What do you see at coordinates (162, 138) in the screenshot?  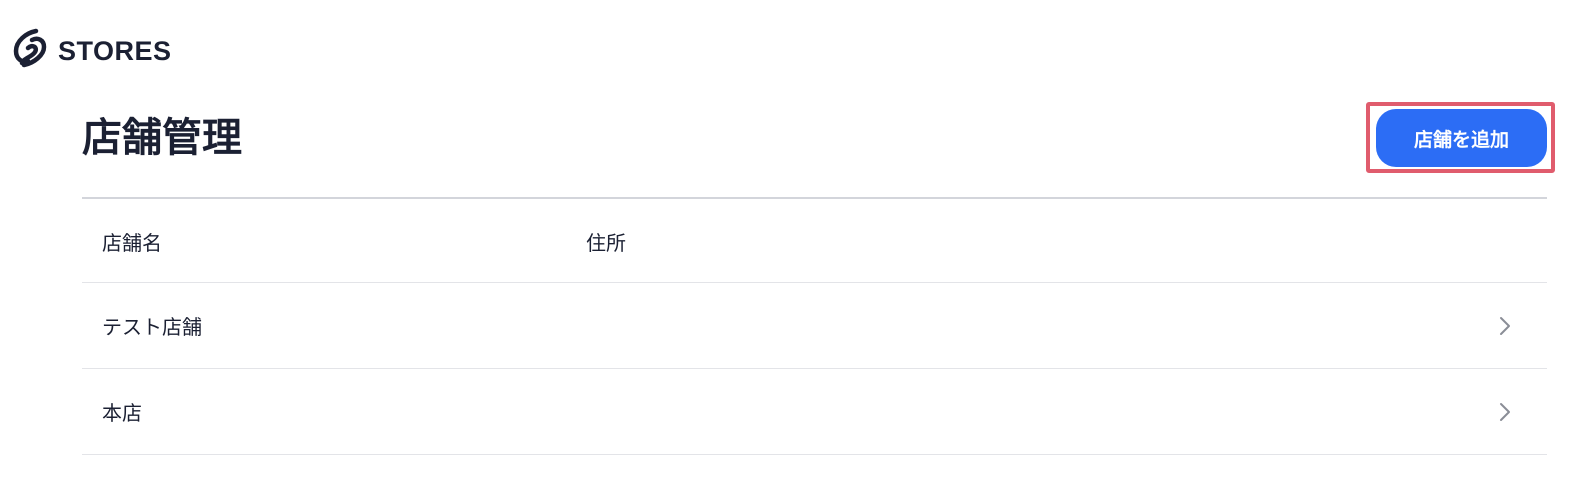 I see `page-title: 店舗管理` at bounding box center [162, 138].